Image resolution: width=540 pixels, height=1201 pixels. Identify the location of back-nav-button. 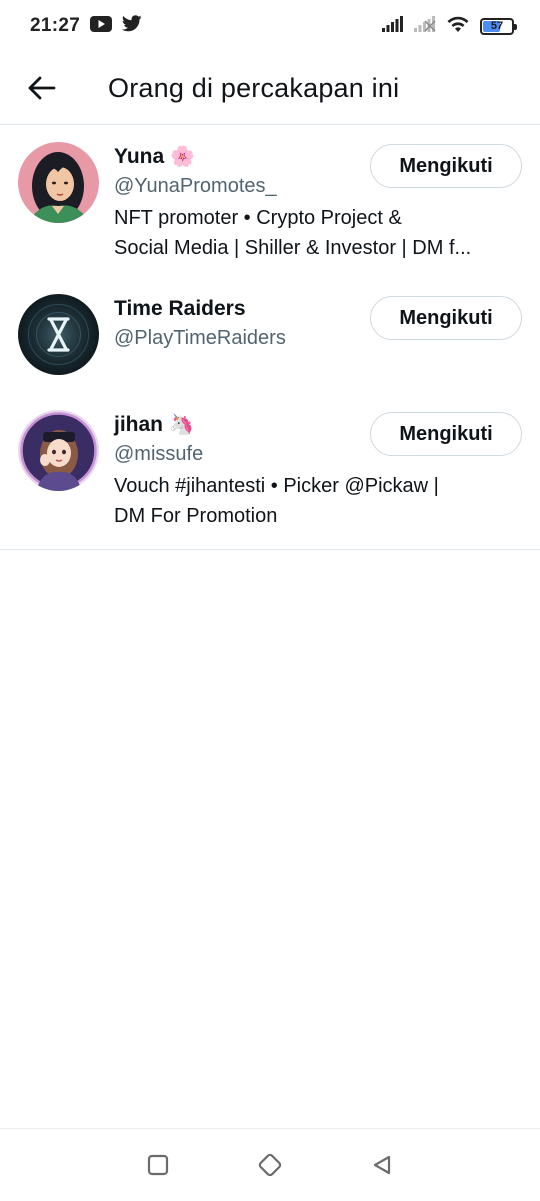
(382, 1165).